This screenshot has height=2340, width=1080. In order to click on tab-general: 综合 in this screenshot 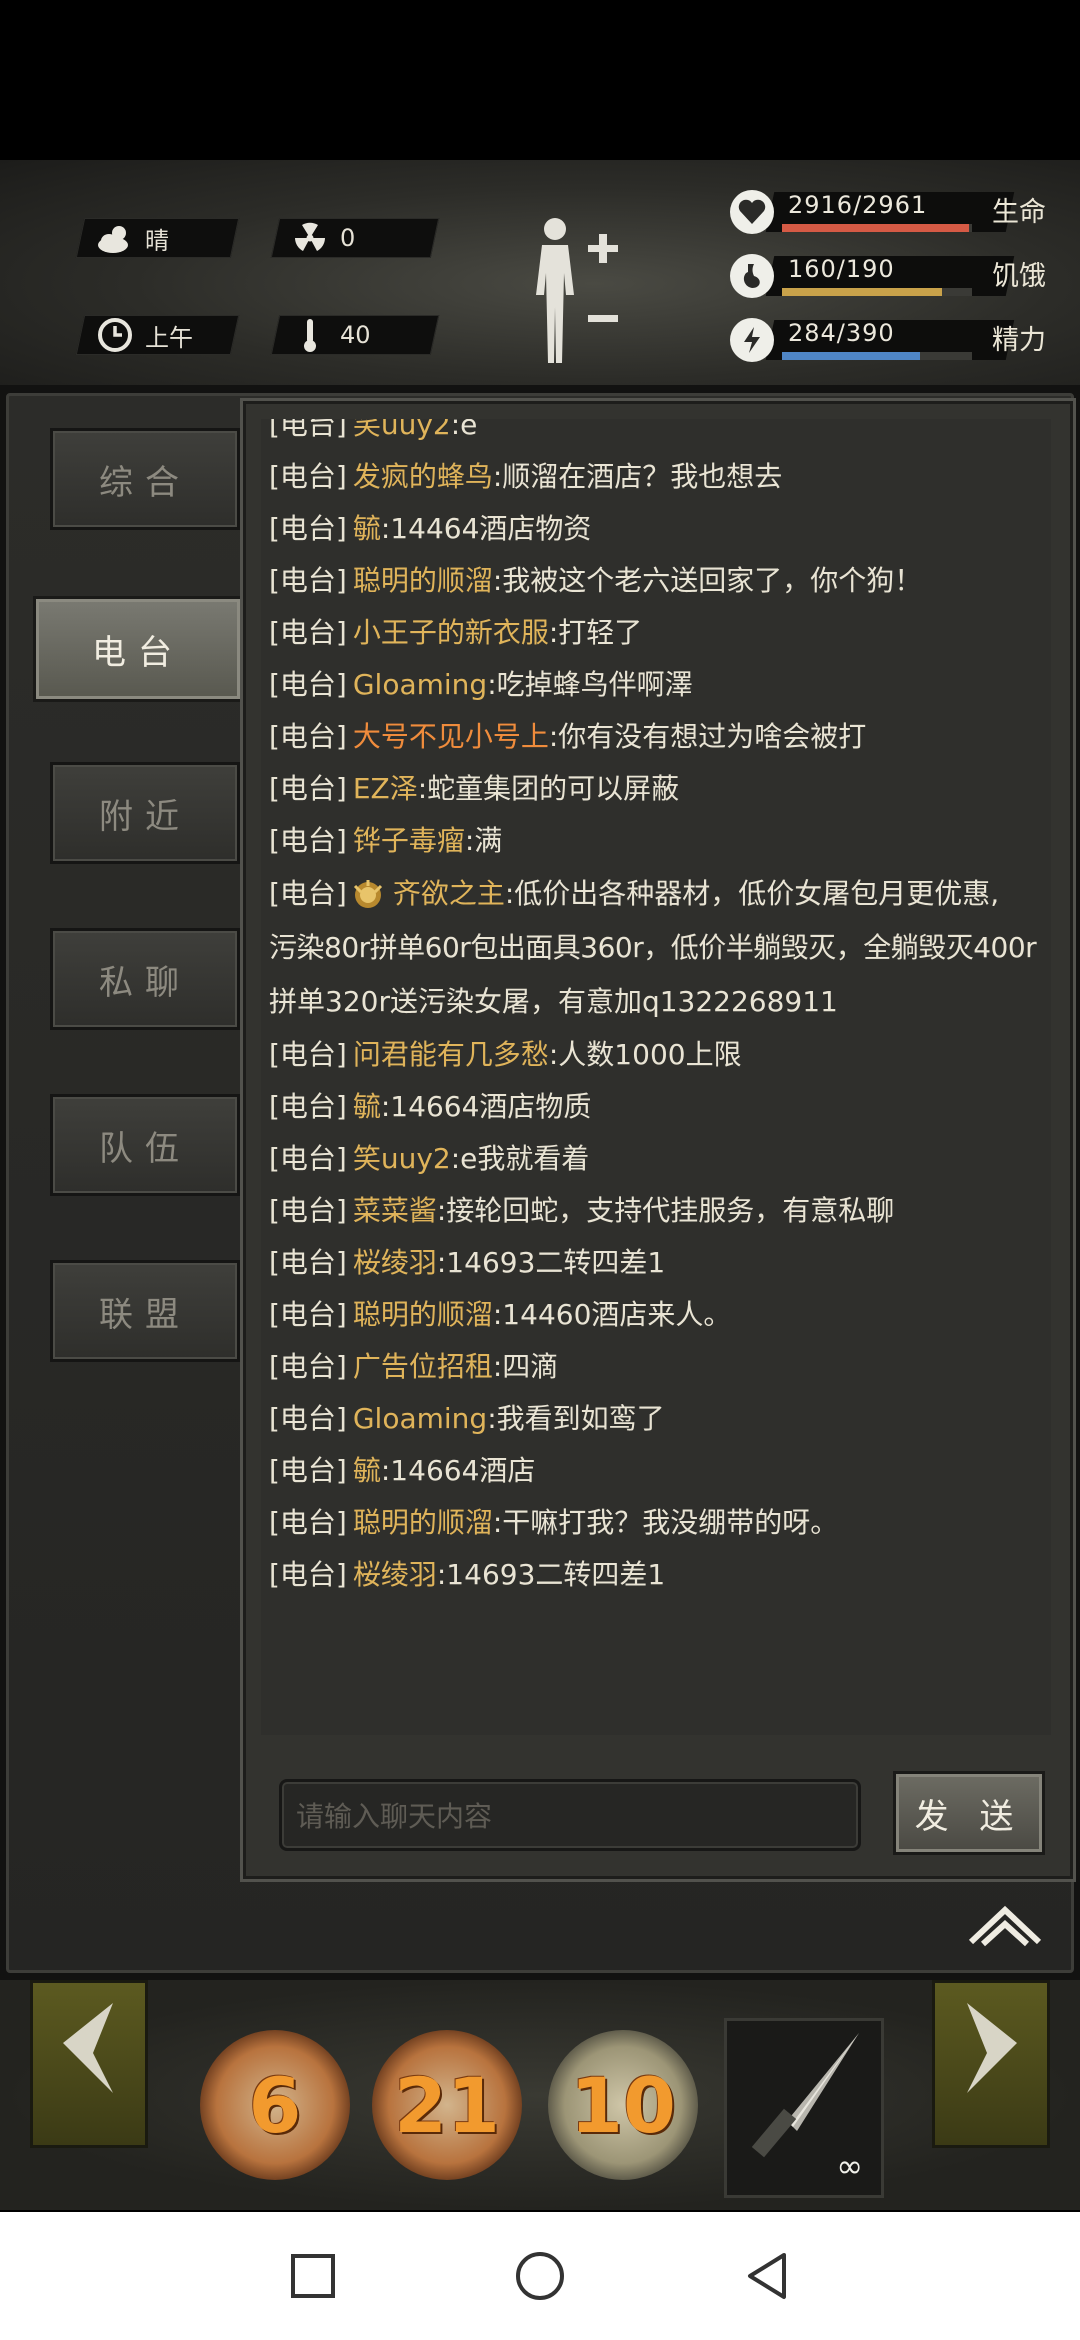, I will do `click(145, 479)`.